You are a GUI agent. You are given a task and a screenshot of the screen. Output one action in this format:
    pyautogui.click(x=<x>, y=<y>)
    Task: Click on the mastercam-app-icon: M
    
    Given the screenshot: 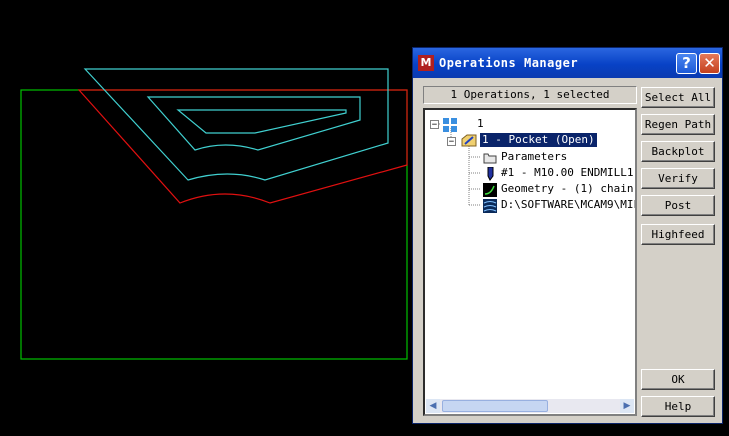 What is the action you would take?
    pyautogui.click(x=426, y=63)
    